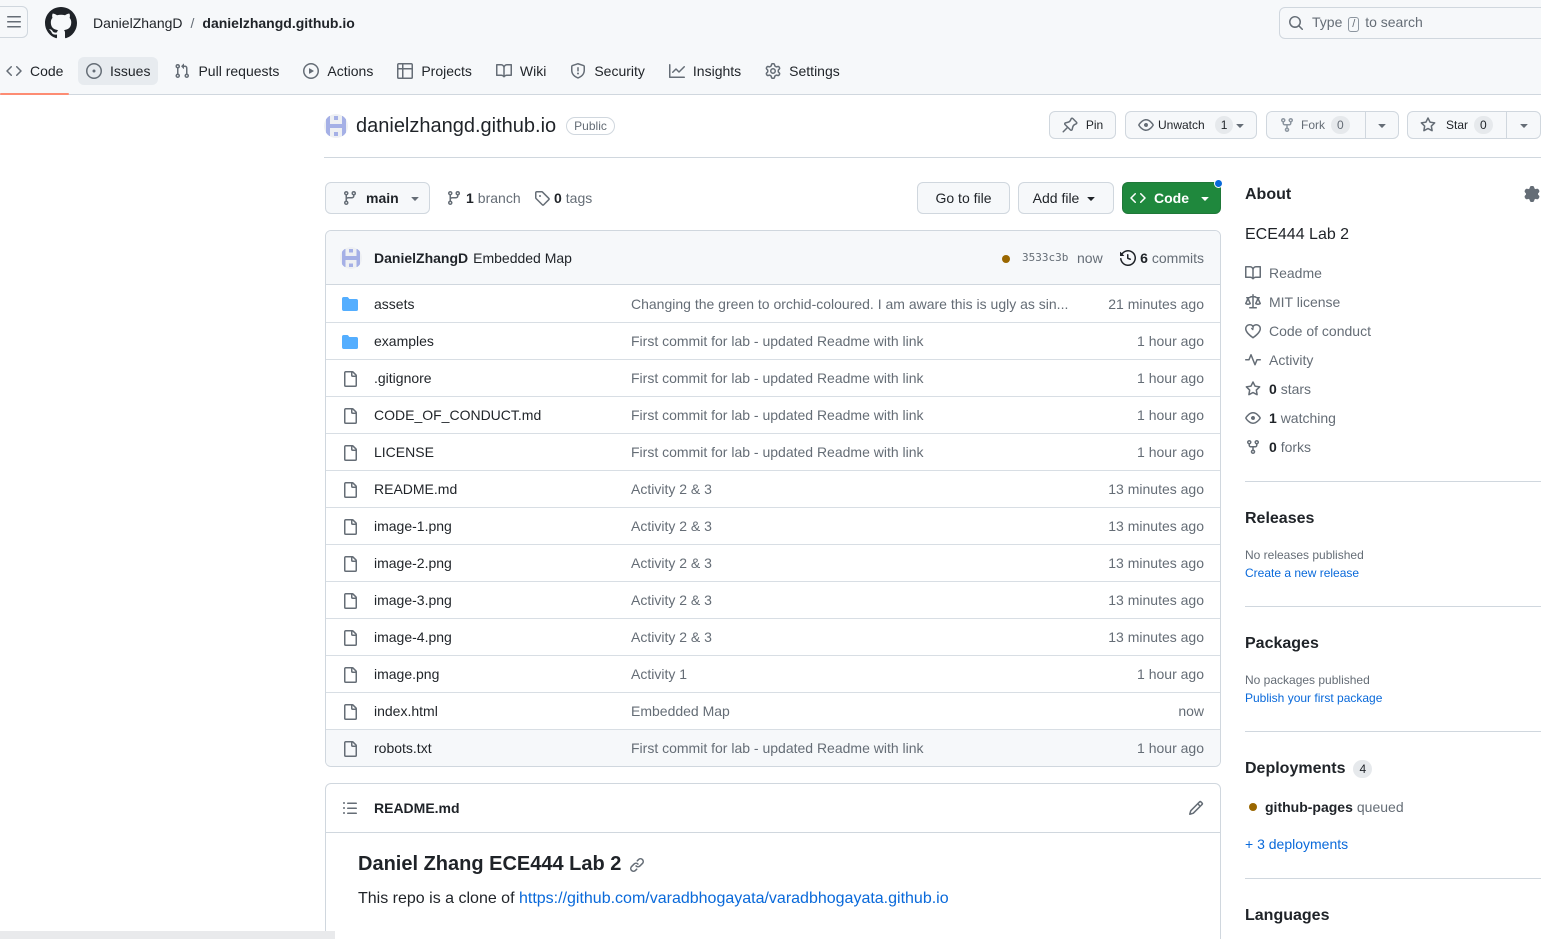 The image size is (1541, 939). What do you see at coordinates (563, 198) in the screenshot?
I see `tag-count-link: 0 tags` at bounding box center [563, 198].